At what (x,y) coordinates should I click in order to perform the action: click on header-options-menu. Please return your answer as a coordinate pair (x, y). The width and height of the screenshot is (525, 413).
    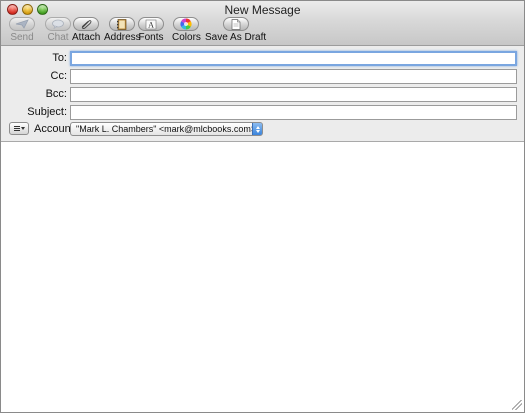
    Looking at the image, I should click on (19, 128).